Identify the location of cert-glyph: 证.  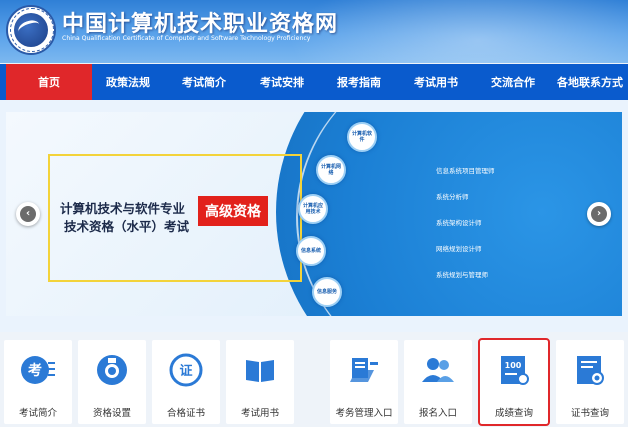
(185, 371).